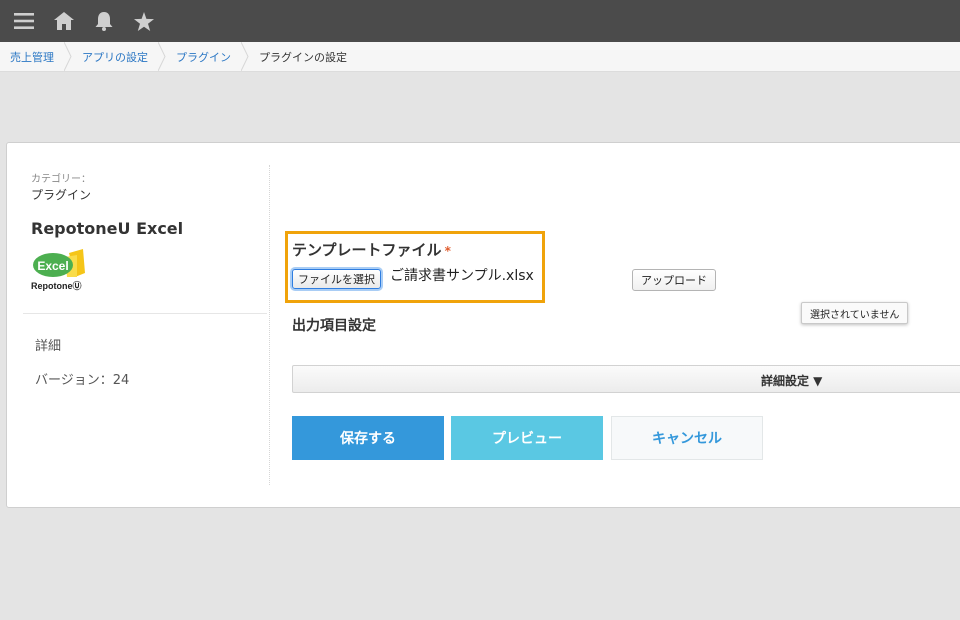 The height and width of the screenshot is (620, 960). Describe the element at coordinates (64, 21) in the screenshot. I see `home-icon` at that location.